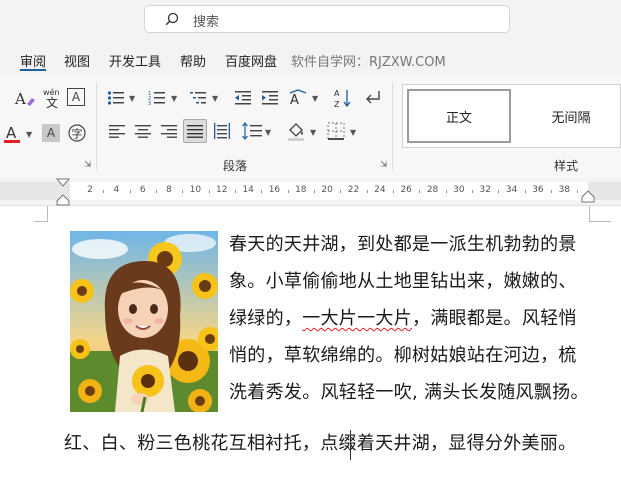  Describe the element at coordinates (571, 116) in the screenshot. I see `style-no-spacing: 无间隔` at that location.